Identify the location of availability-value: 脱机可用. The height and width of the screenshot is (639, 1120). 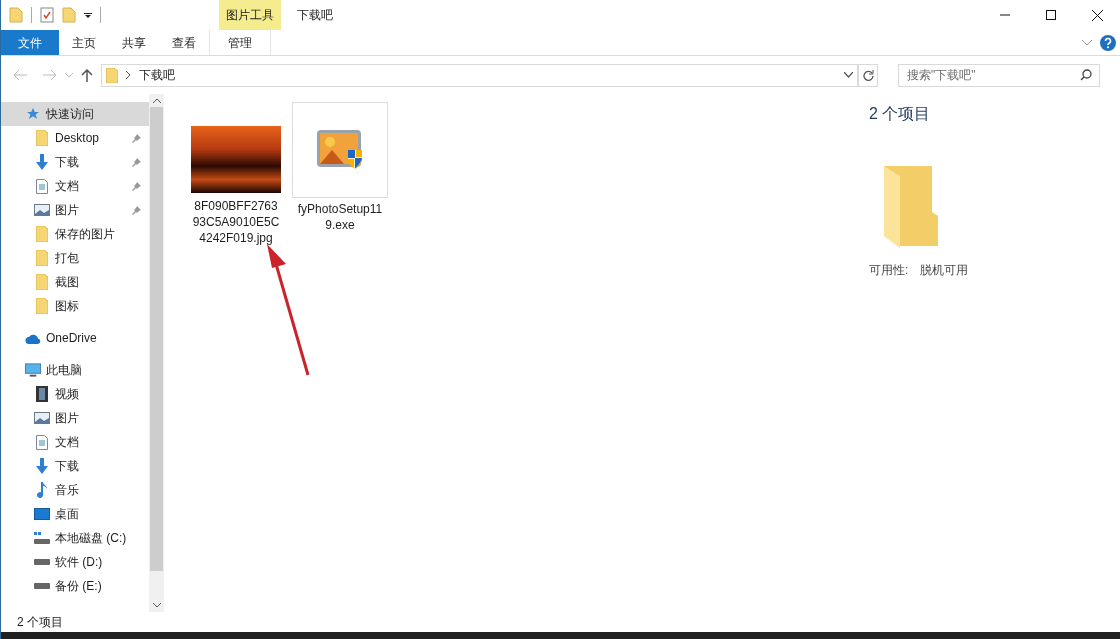
(944, 270).